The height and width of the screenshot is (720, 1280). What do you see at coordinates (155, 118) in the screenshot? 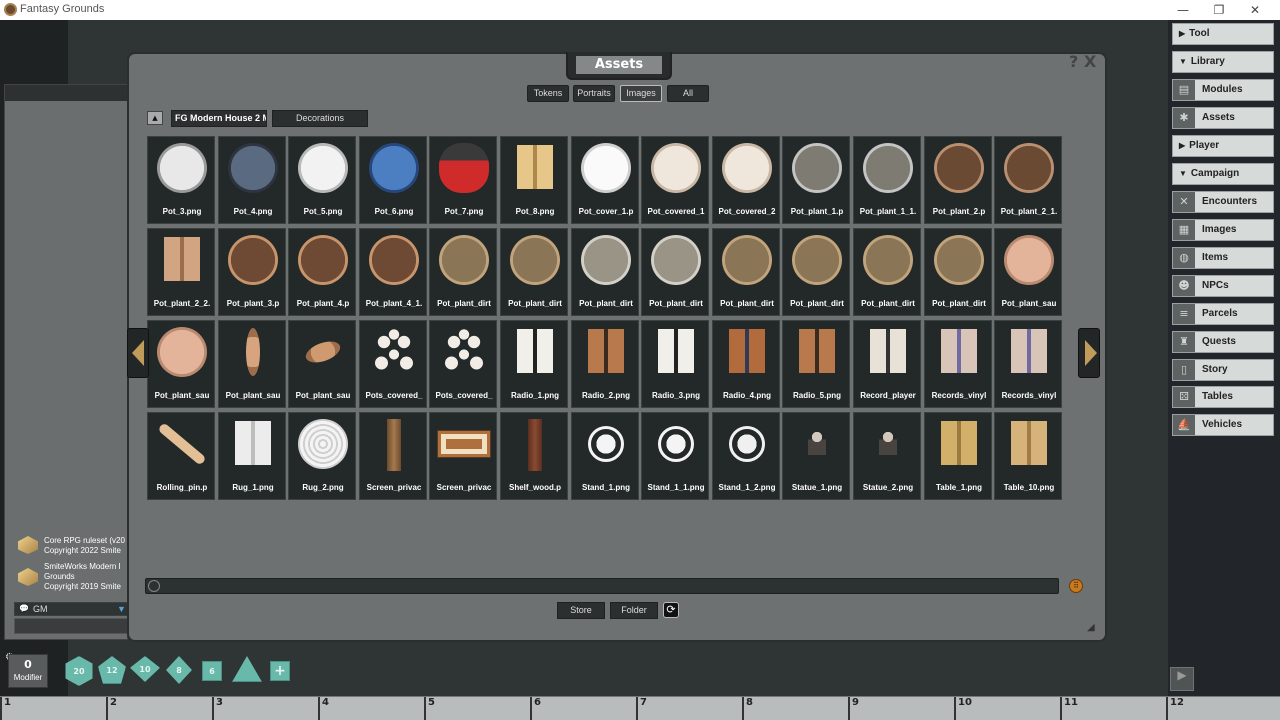
I see `folder-up-button: ▲` at bounding box center [155, 118].